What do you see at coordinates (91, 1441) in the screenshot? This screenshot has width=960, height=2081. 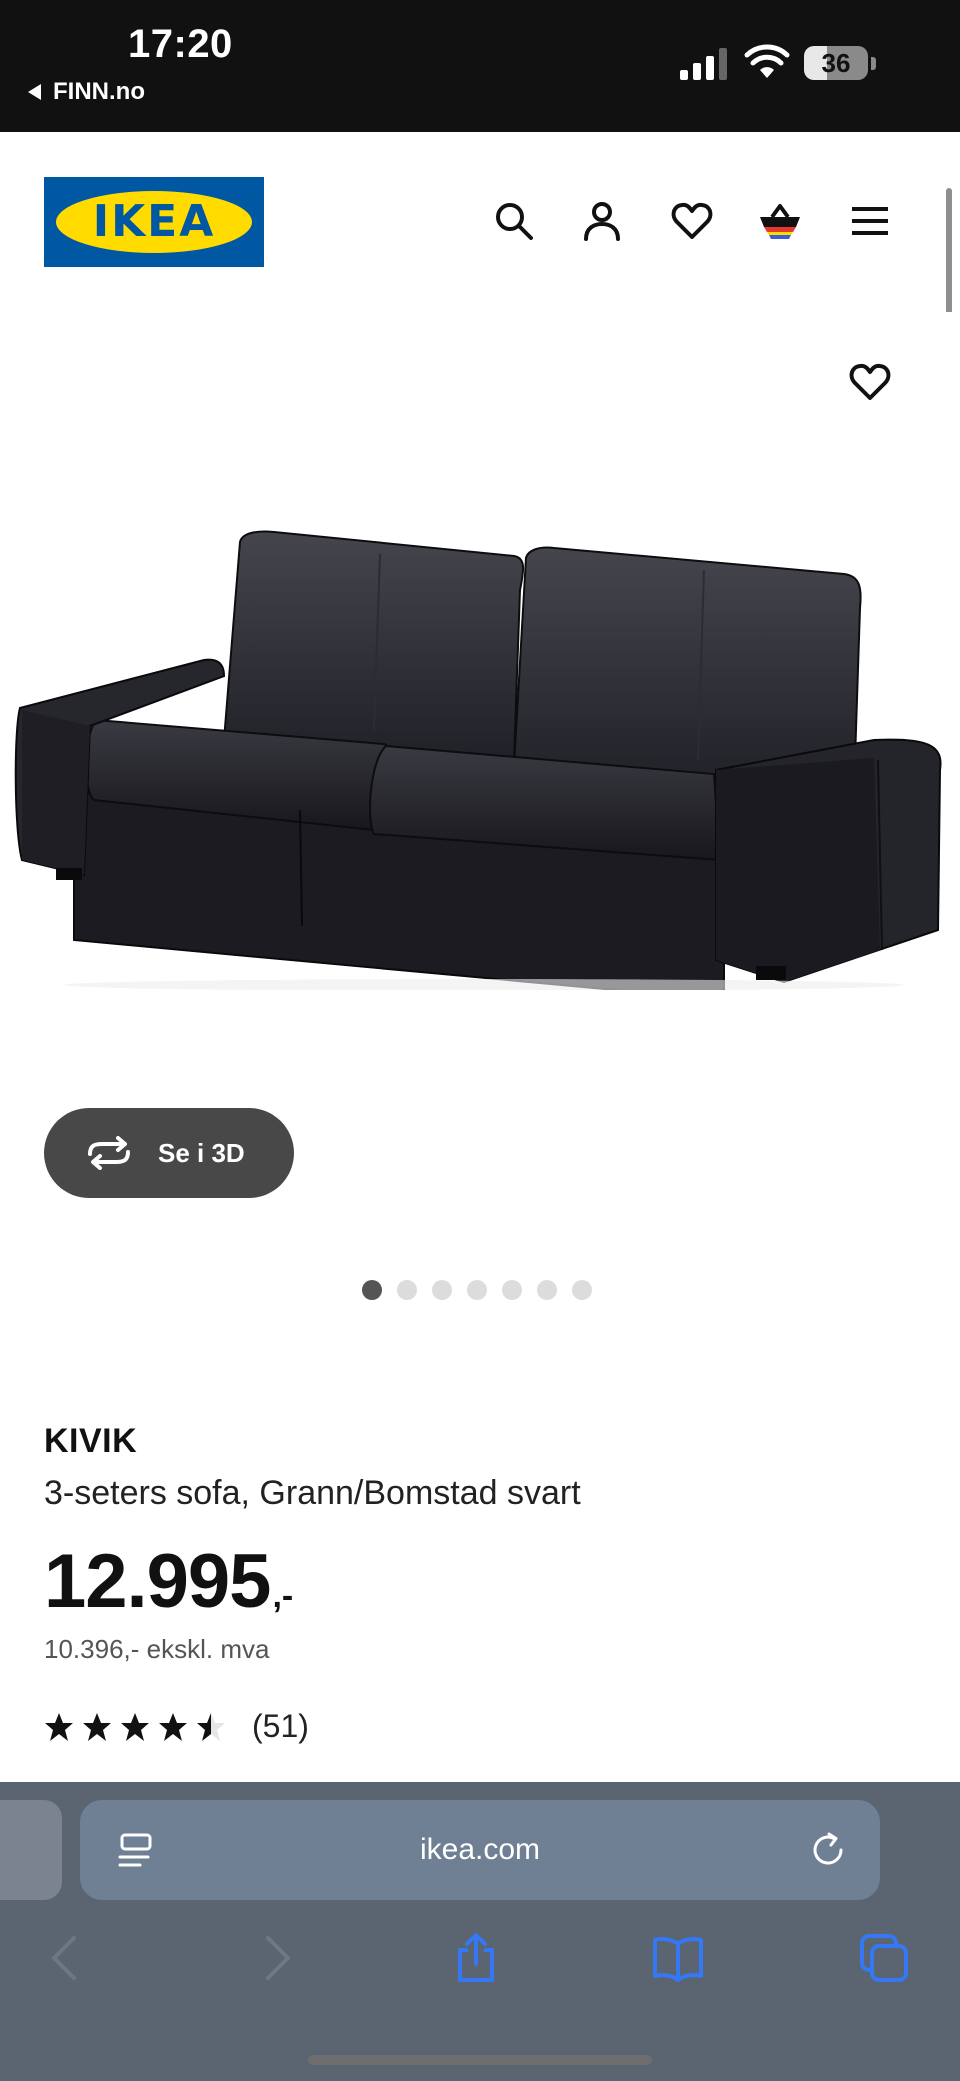 I see `product-name: KIVIK` at bounding box center [91, 1441].